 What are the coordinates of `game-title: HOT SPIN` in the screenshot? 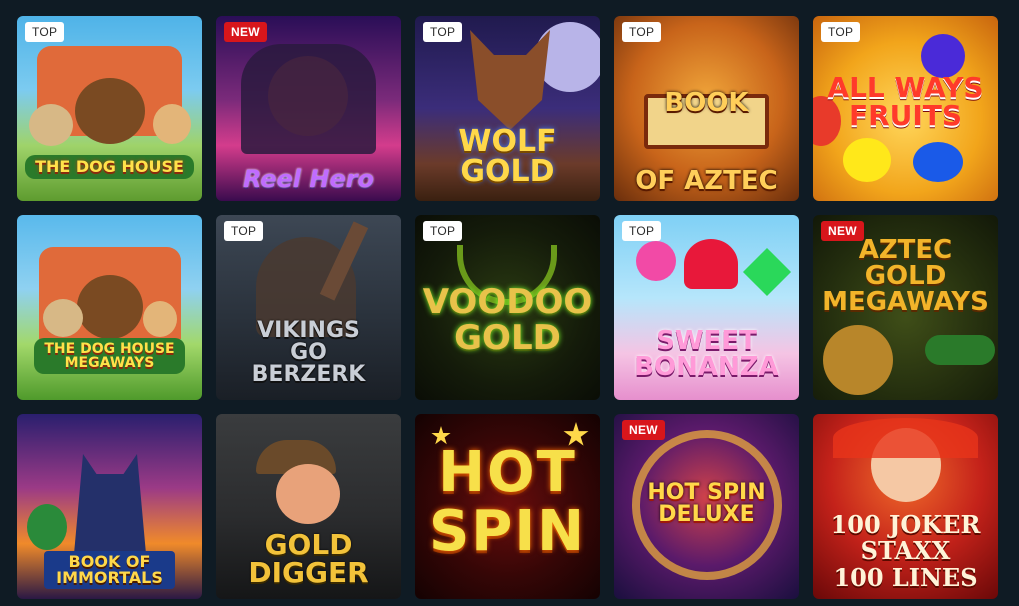 It's located at (507, 502).